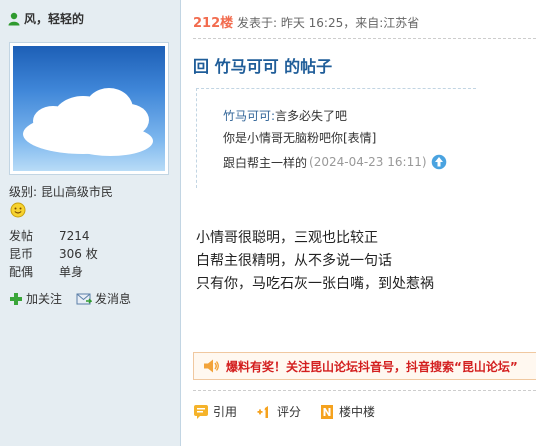 This screenshot has width=536, height=446. What do you see at coordinates (76, 192) in the screenshot?
I see `level-value: 昆山高级市民` at bounding box center [76, 192].